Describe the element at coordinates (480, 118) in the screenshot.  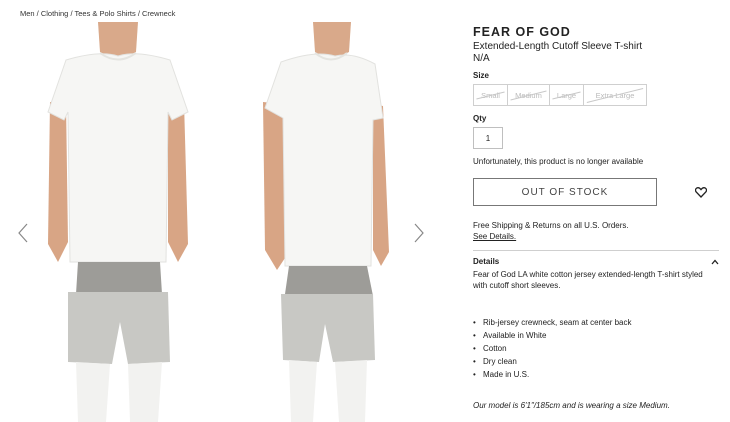
I see `qty-label: Qty` at that location.